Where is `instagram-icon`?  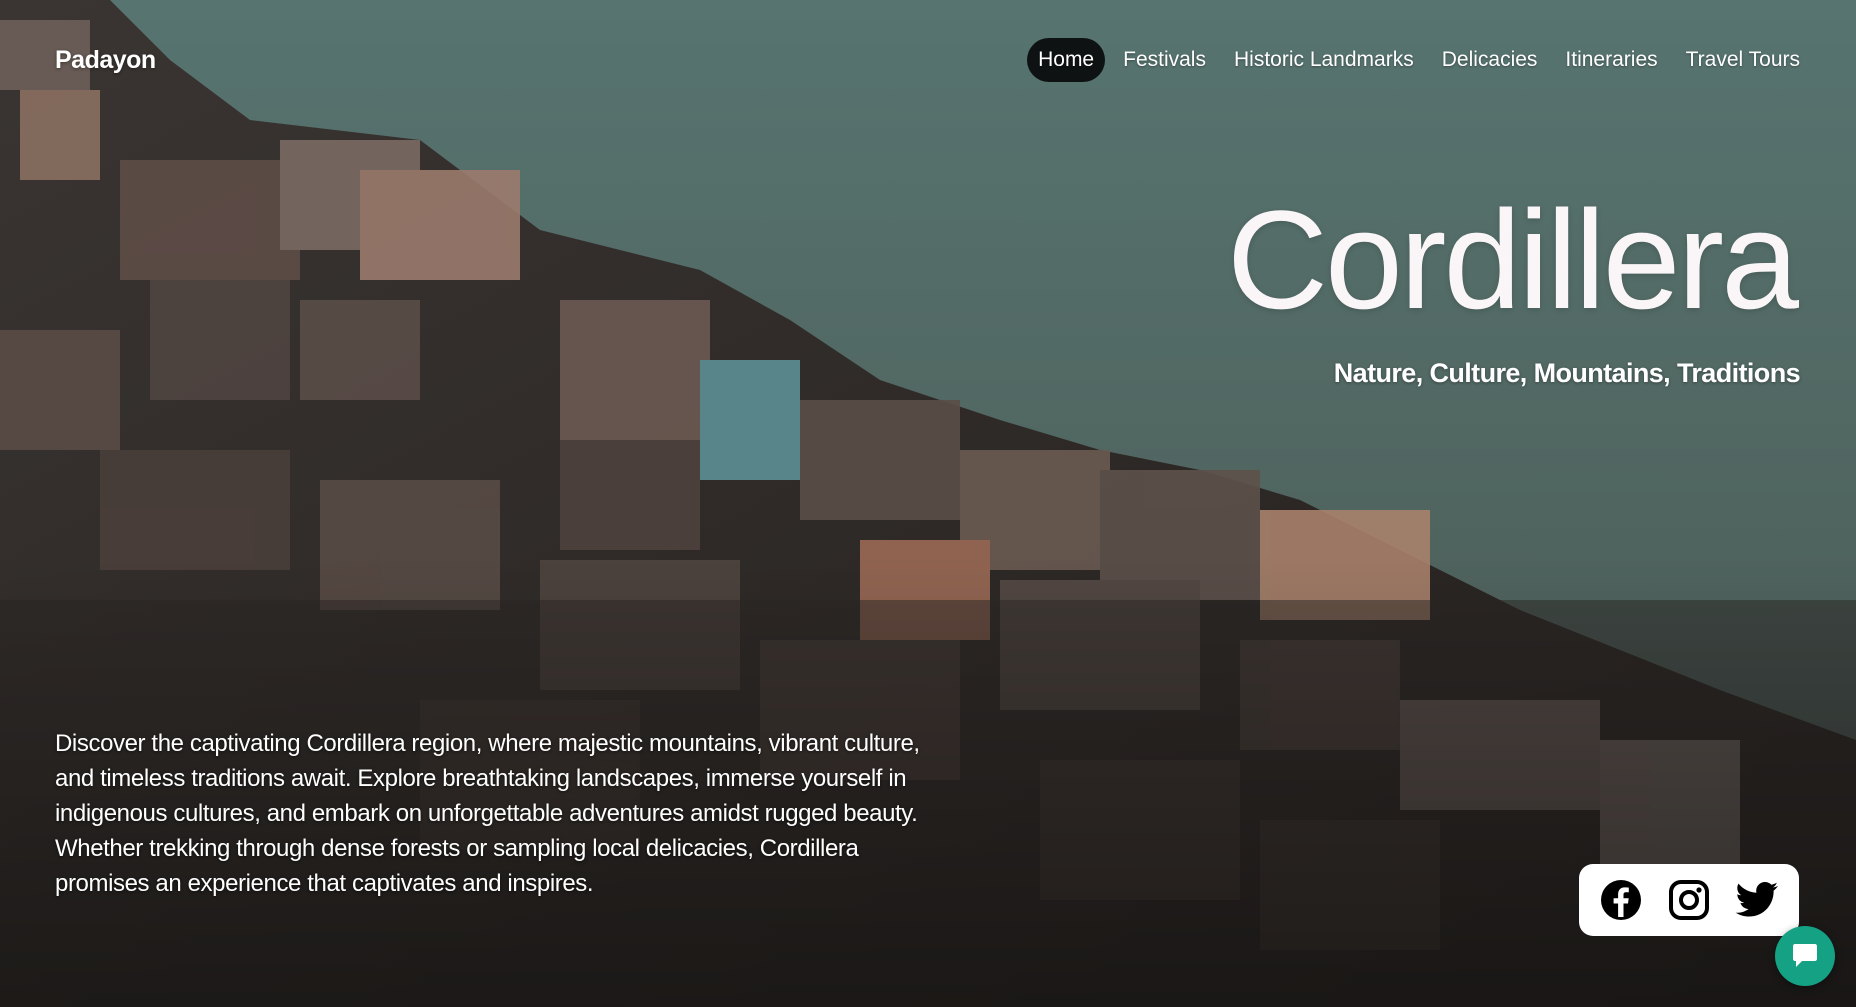
instagram-icon is located at coordinates (1689, 900).